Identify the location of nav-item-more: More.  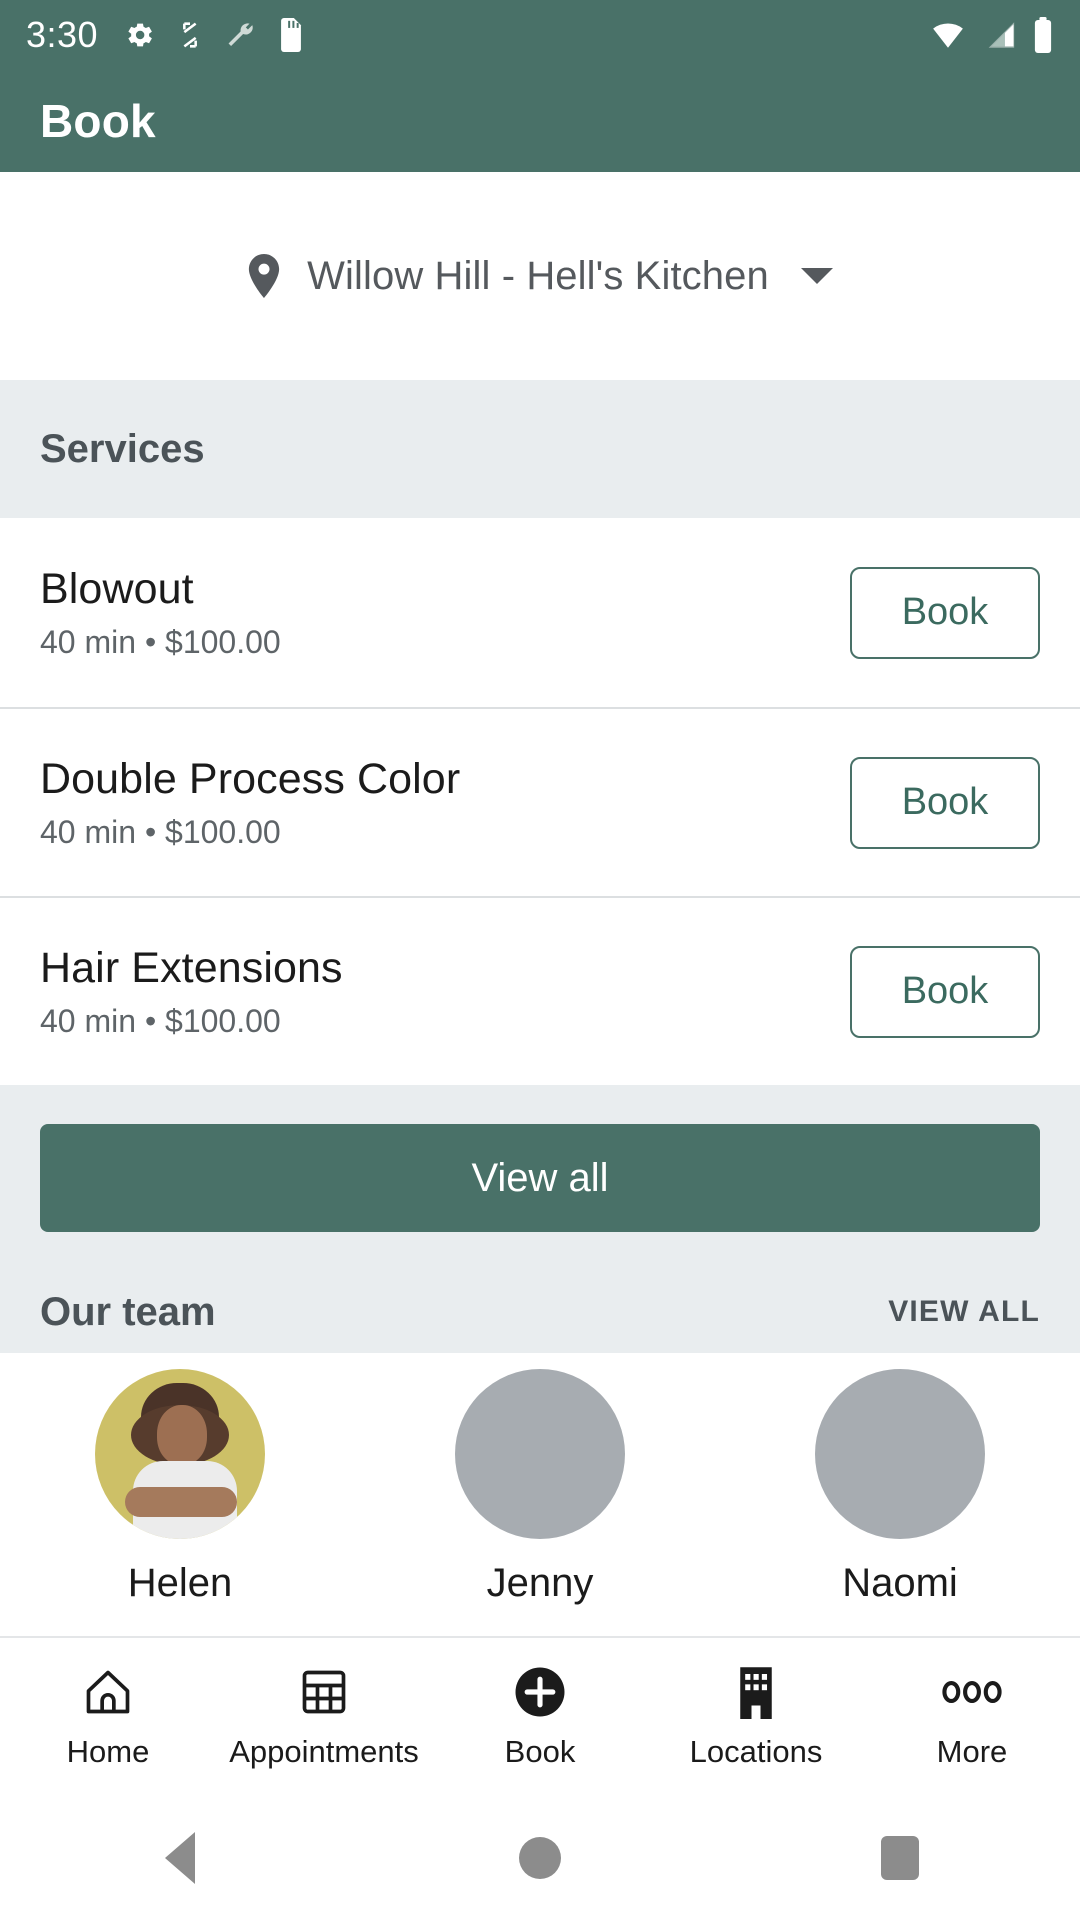
(972, 1717).